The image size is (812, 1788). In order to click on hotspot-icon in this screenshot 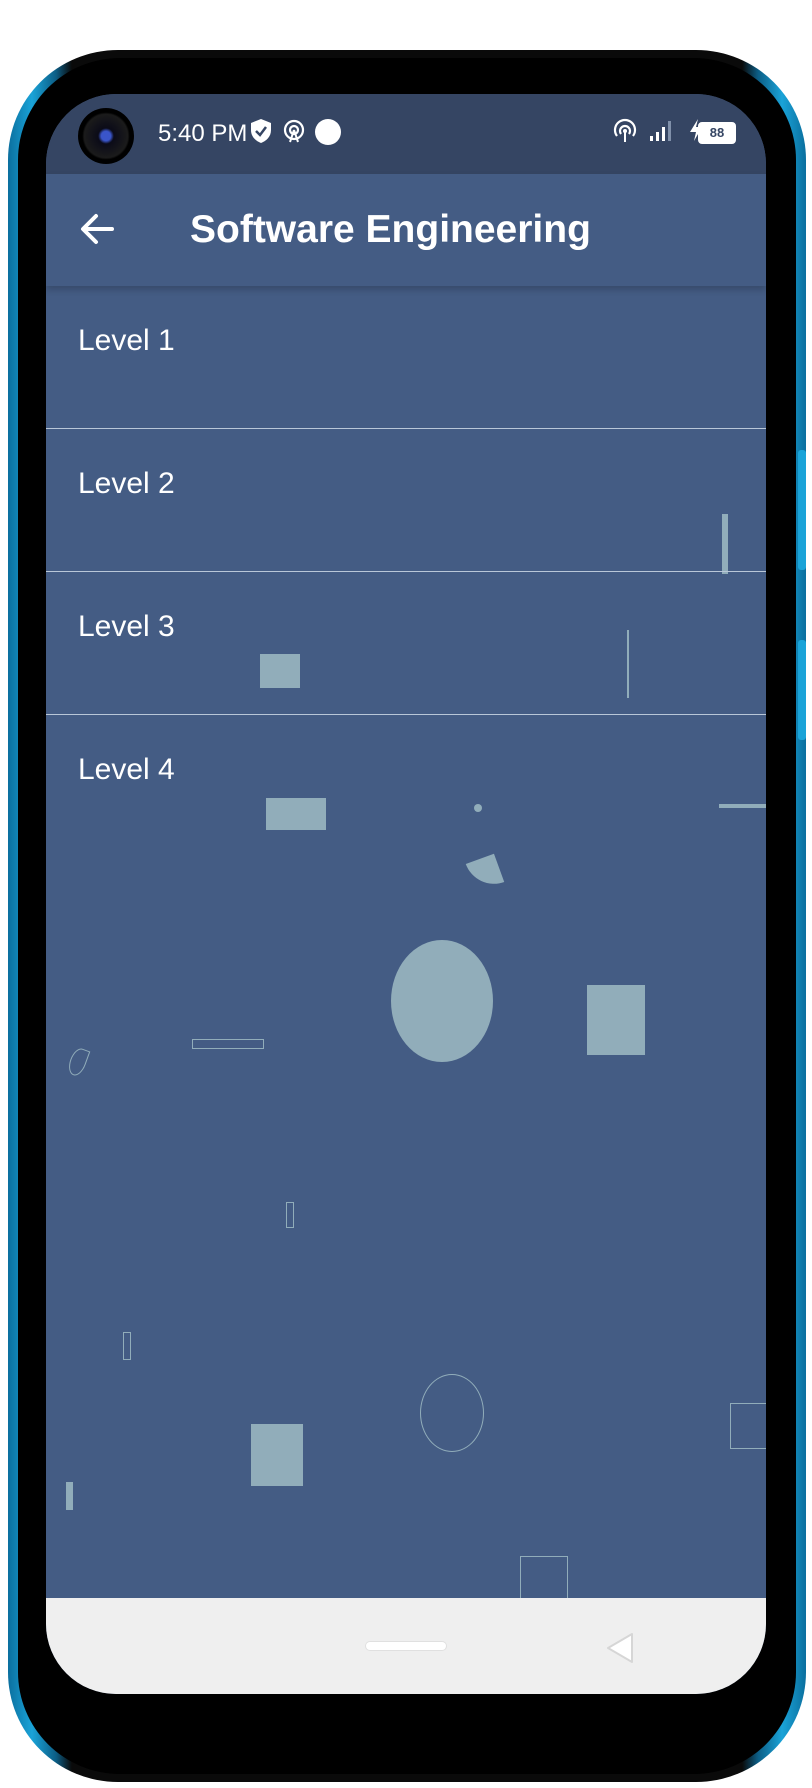, I will do `click(294, 134)`.